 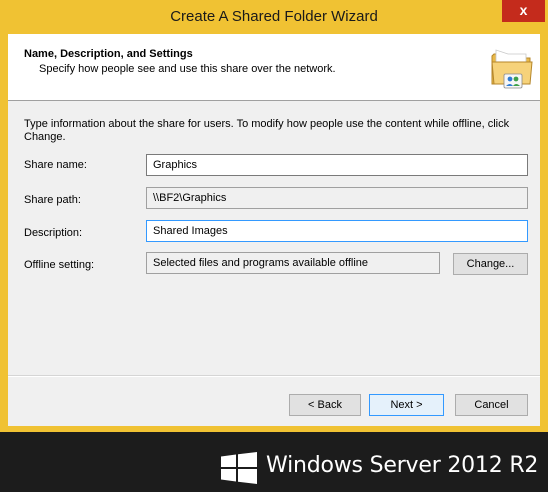 What do you see at coordinates (491, 405) in the screenshot?
I see `cancel-button: Cancel` at bounding box center [491, 405].